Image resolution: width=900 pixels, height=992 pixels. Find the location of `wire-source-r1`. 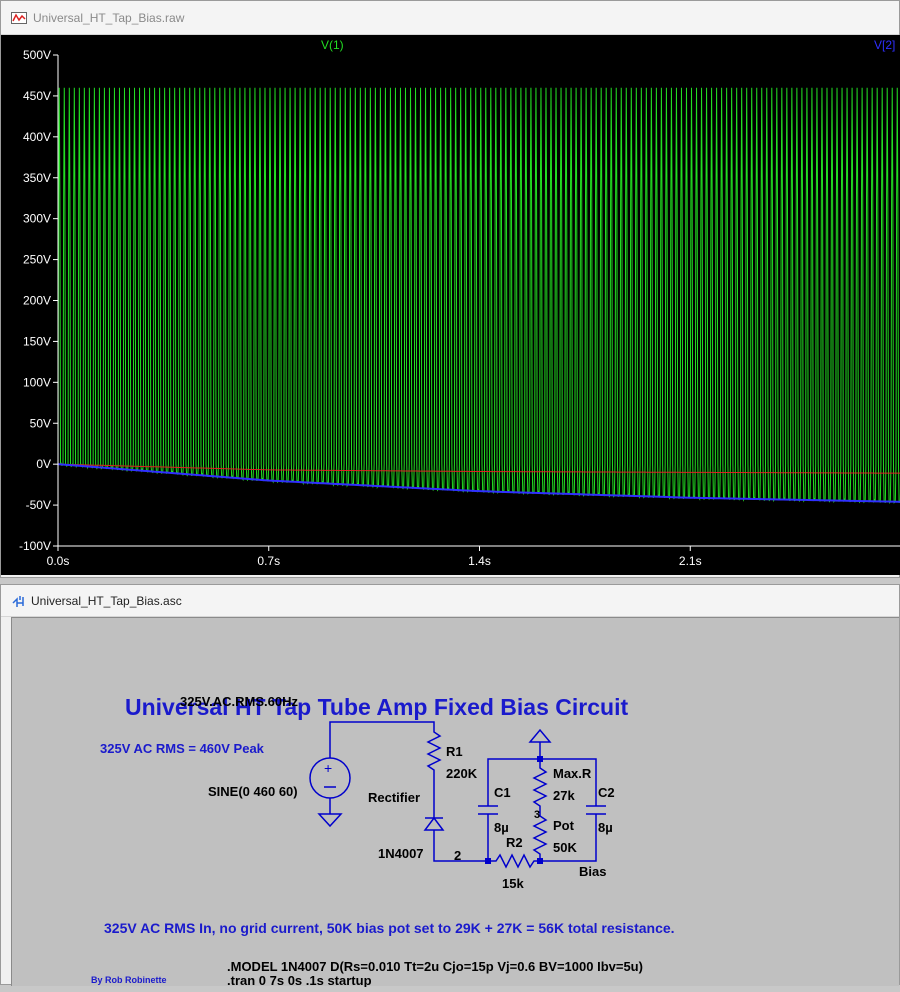

wire-source-r1 is located at coordinates (382, 739).